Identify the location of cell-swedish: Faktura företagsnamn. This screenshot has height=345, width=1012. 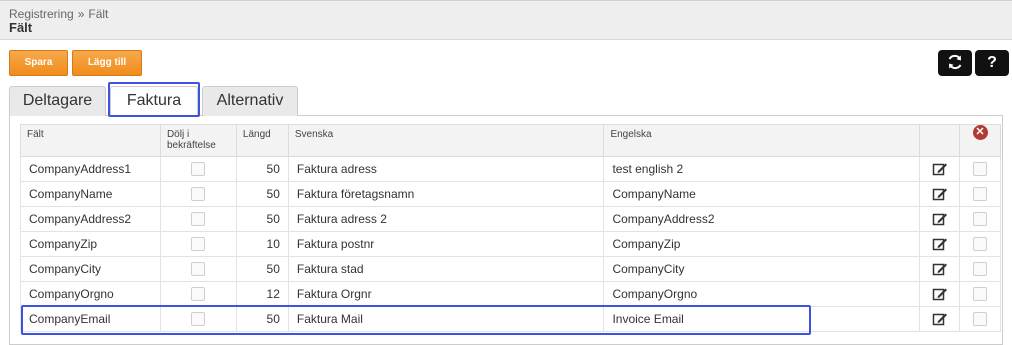
(446, 194).